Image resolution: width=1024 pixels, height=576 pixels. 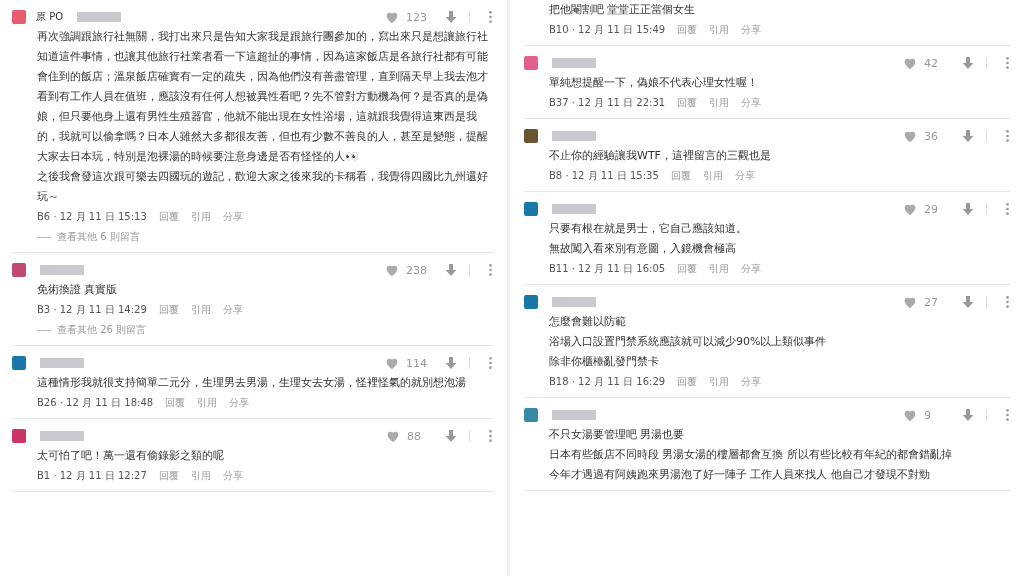 I want to click on comment-text: 這種情形我就很支持簡單二元分，生理男去男湯，生理女去女湯，怪裡怪氣的就別想泡湯, so click(x=252, y=383).